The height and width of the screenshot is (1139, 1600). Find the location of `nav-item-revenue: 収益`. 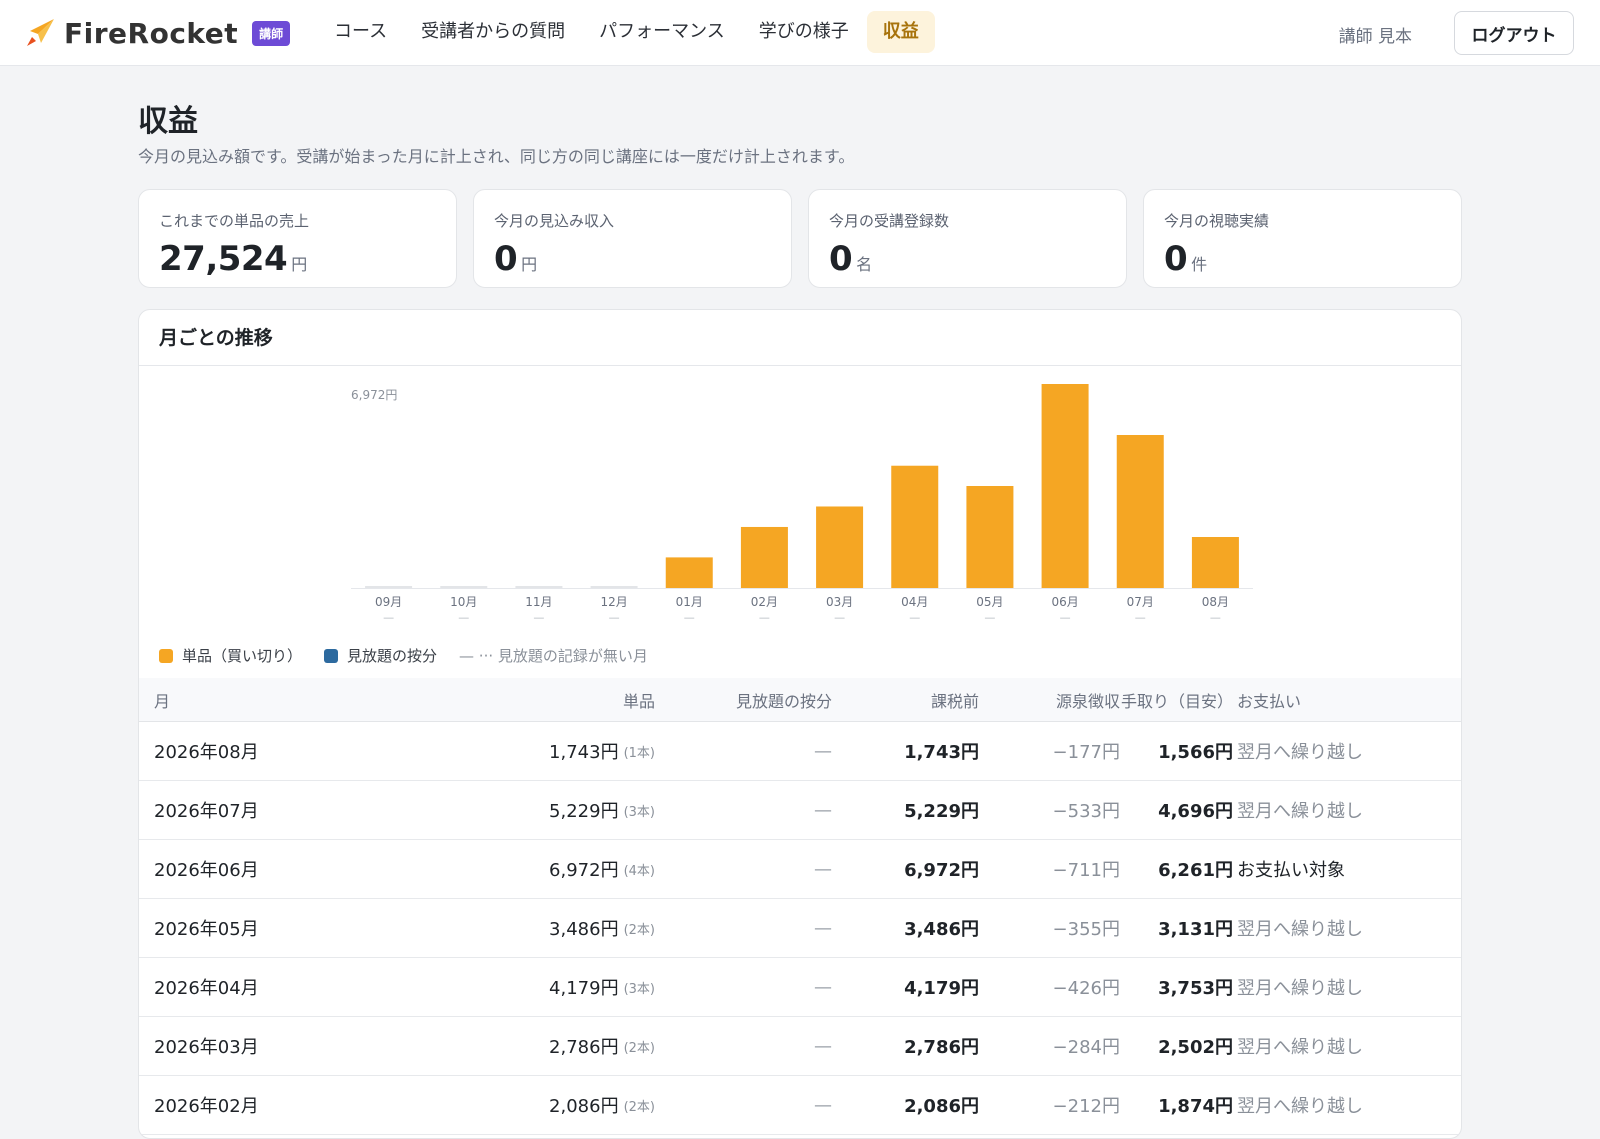

nav-item-revenue: 収益 is located at coordinates (900, 32).